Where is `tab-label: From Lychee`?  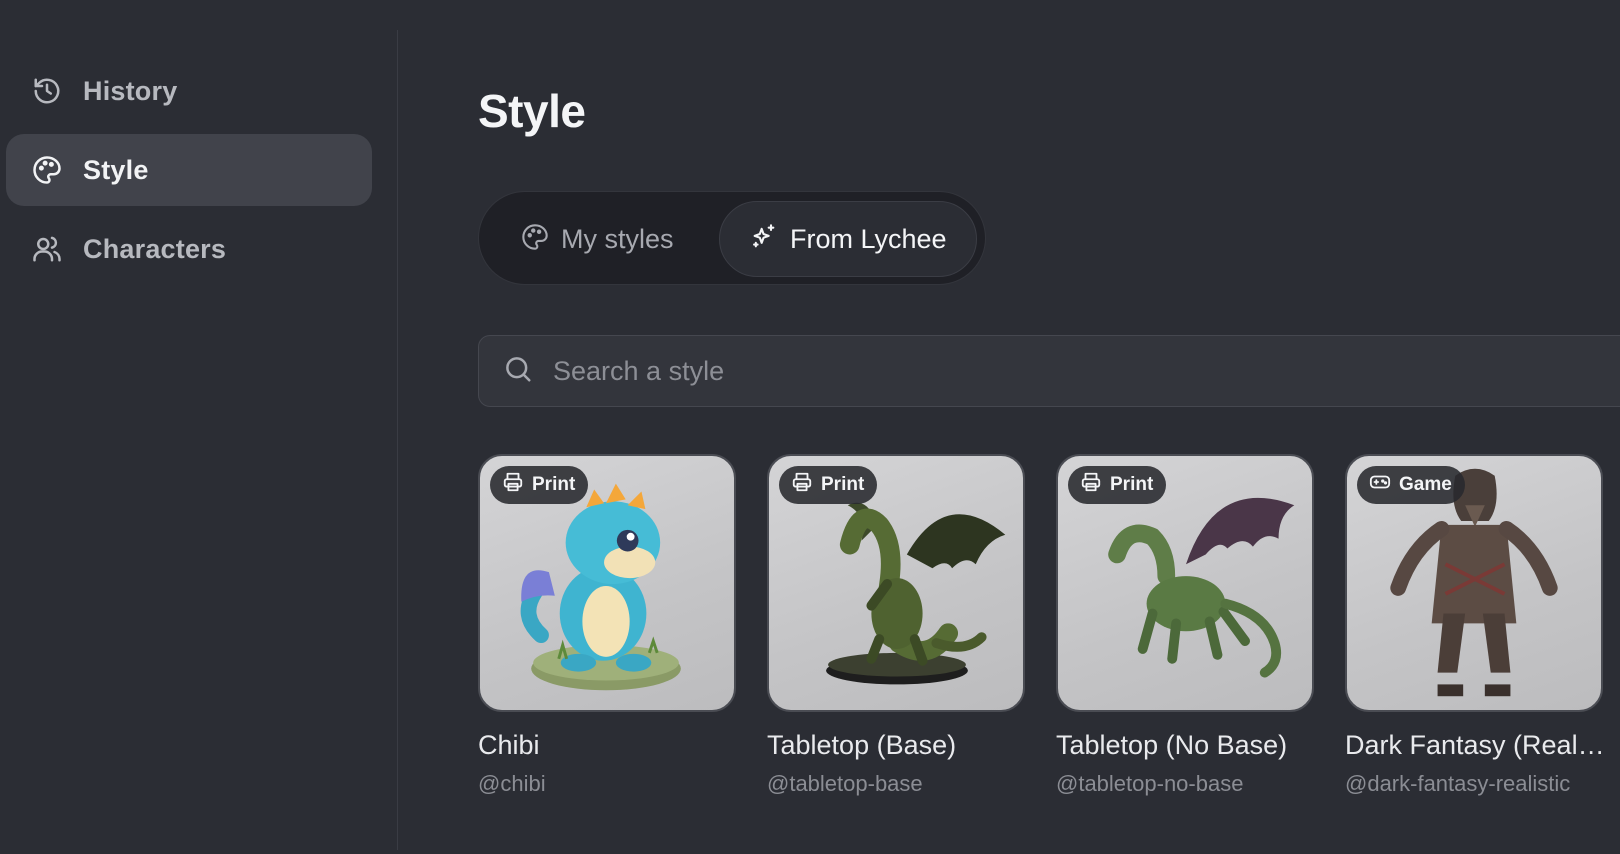
tab-label: From Lychee is located at coordinates (868, 238).